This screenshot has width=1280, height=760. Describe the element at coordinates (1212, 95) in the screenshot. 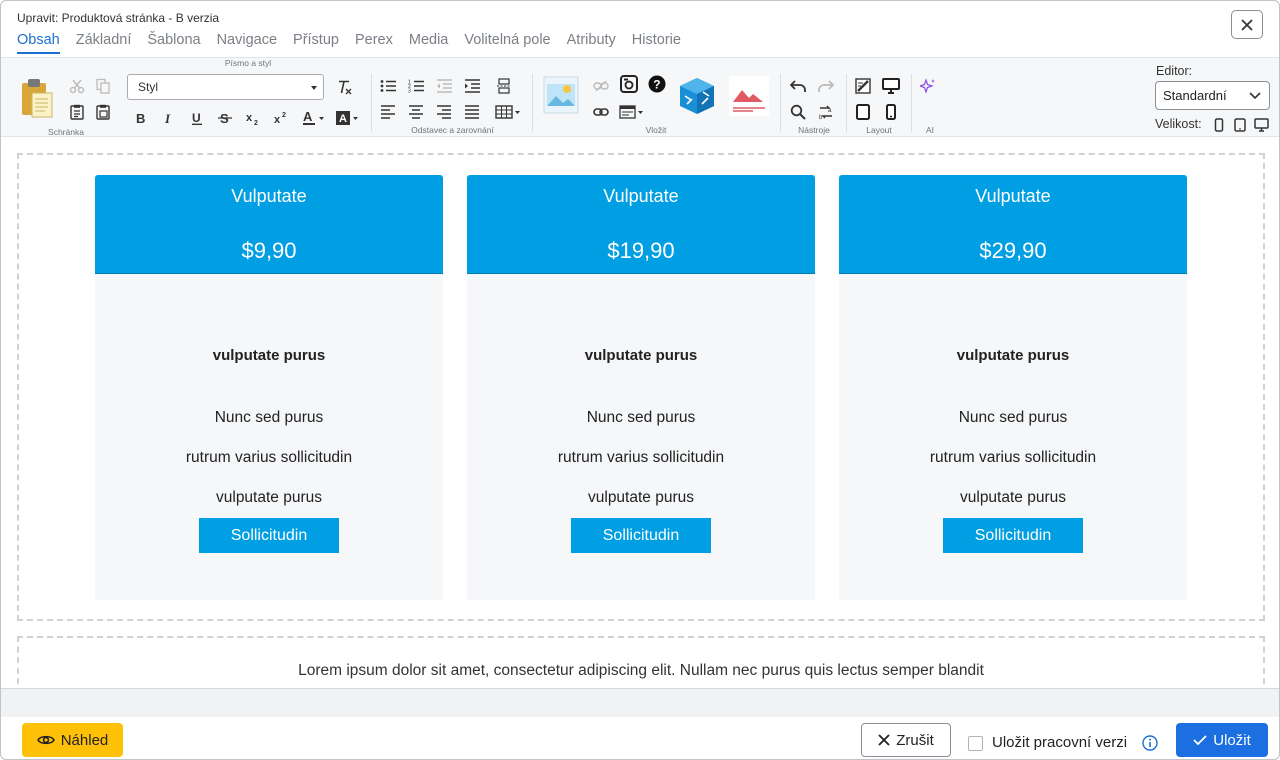

I see `editor-select: Standardní` at that location.